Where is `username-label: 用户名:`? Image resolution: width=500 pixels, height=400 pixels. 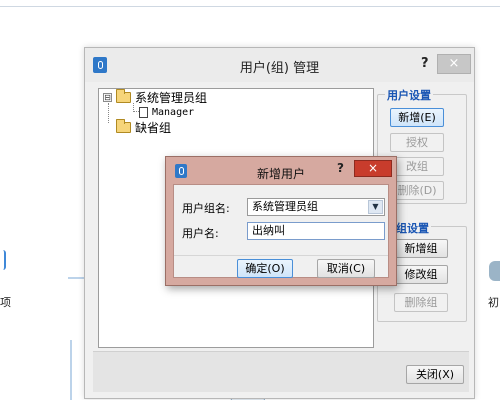 username-label: 用户名: is located at coordinates (200, 233).